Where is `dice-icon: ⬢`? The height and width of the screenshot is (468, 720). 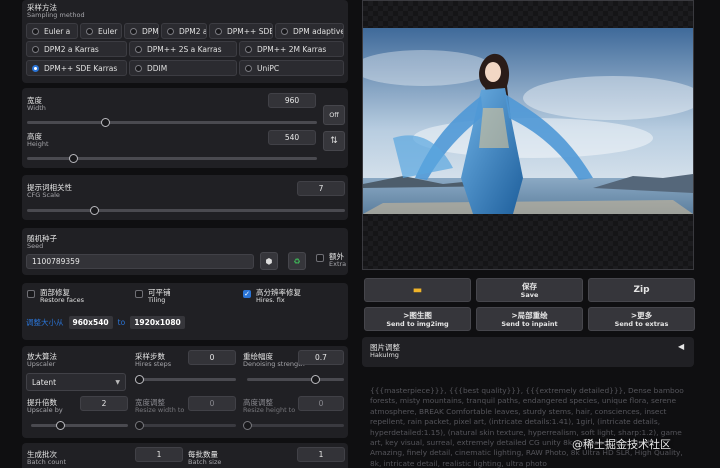 dice-icon: ⬢ is located at coordinates (269, 261).